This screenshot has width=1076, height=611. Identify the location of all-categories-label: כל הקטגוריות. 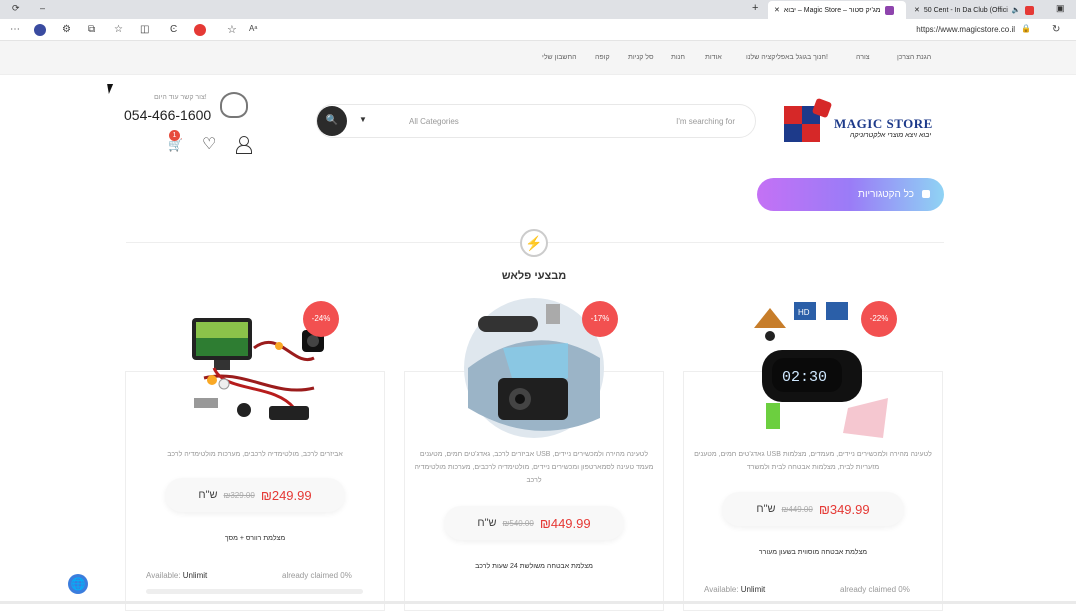
(886, 194).